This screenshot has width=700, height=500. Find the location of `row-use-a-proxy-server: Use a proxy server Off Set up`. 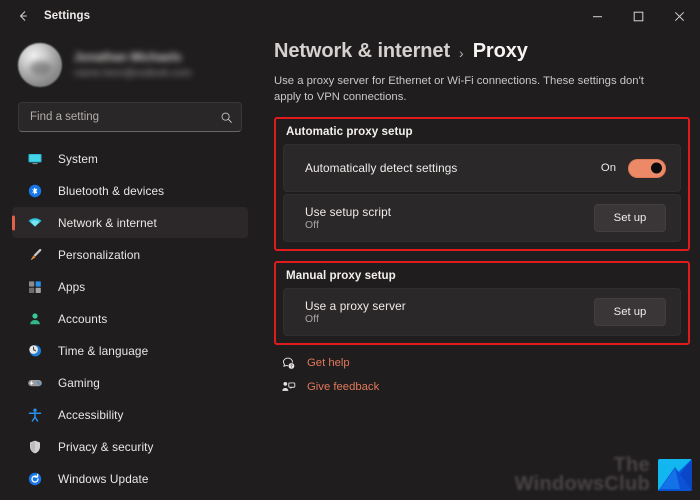

row-use-a-proxy-server: Use a proxy server Off Set up is located at coordinates (482, 312).